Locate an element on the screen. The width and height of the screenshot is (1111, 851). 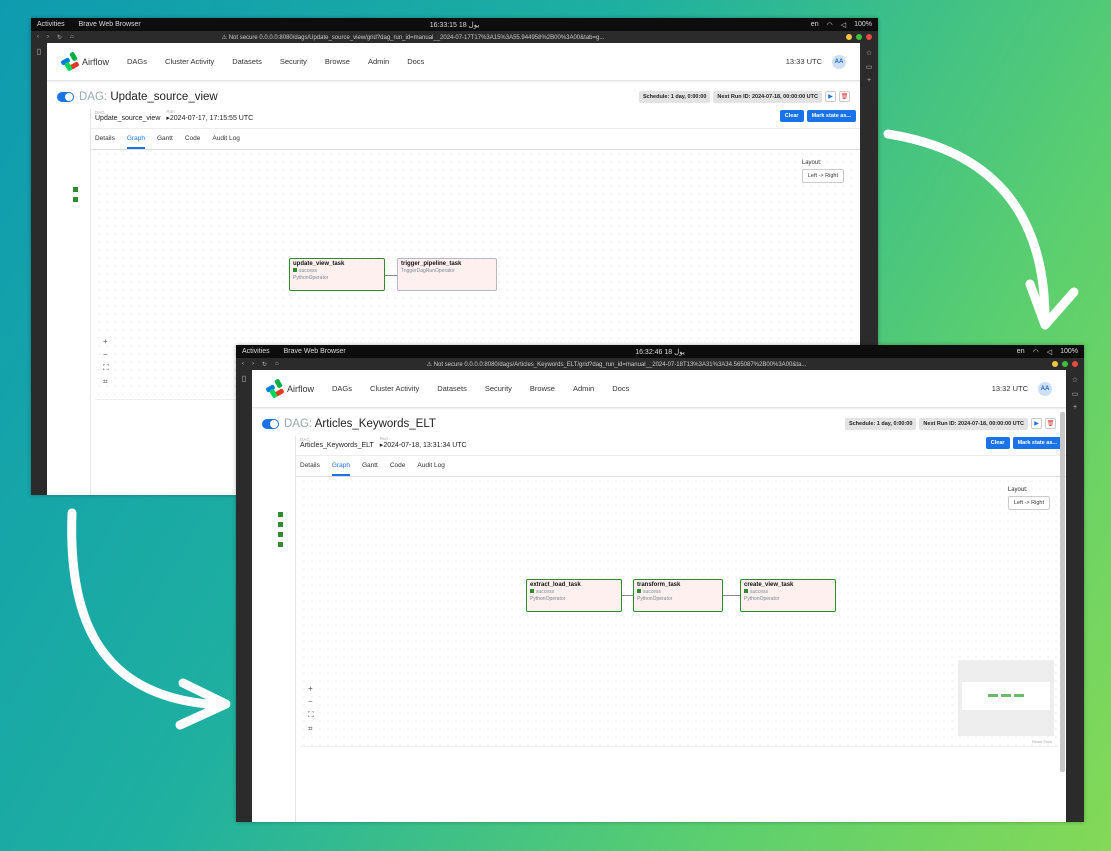
arrow-left-curve is located at coordinates (147, 609).